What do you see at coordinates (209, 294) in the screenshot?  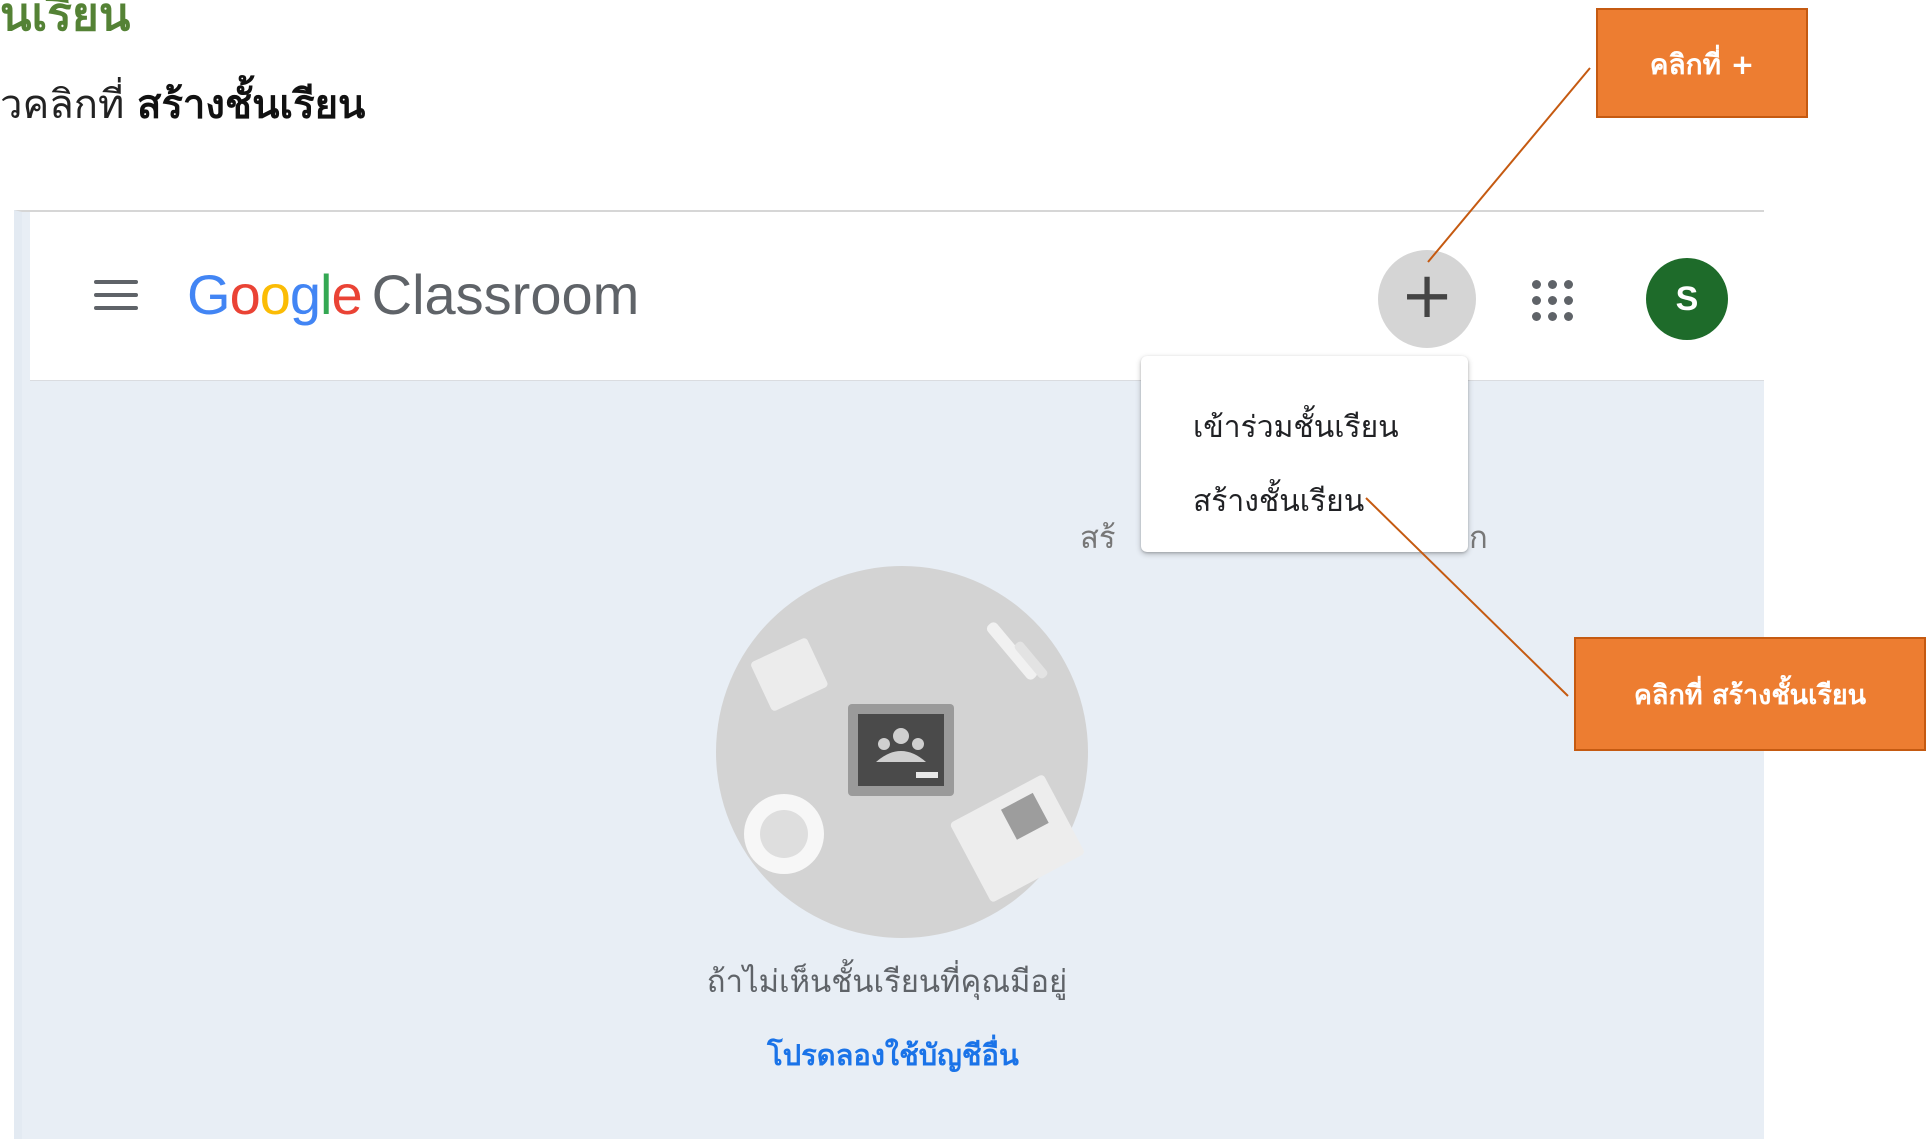 I see `logo-letter: G` at bounding box center [209, 294].